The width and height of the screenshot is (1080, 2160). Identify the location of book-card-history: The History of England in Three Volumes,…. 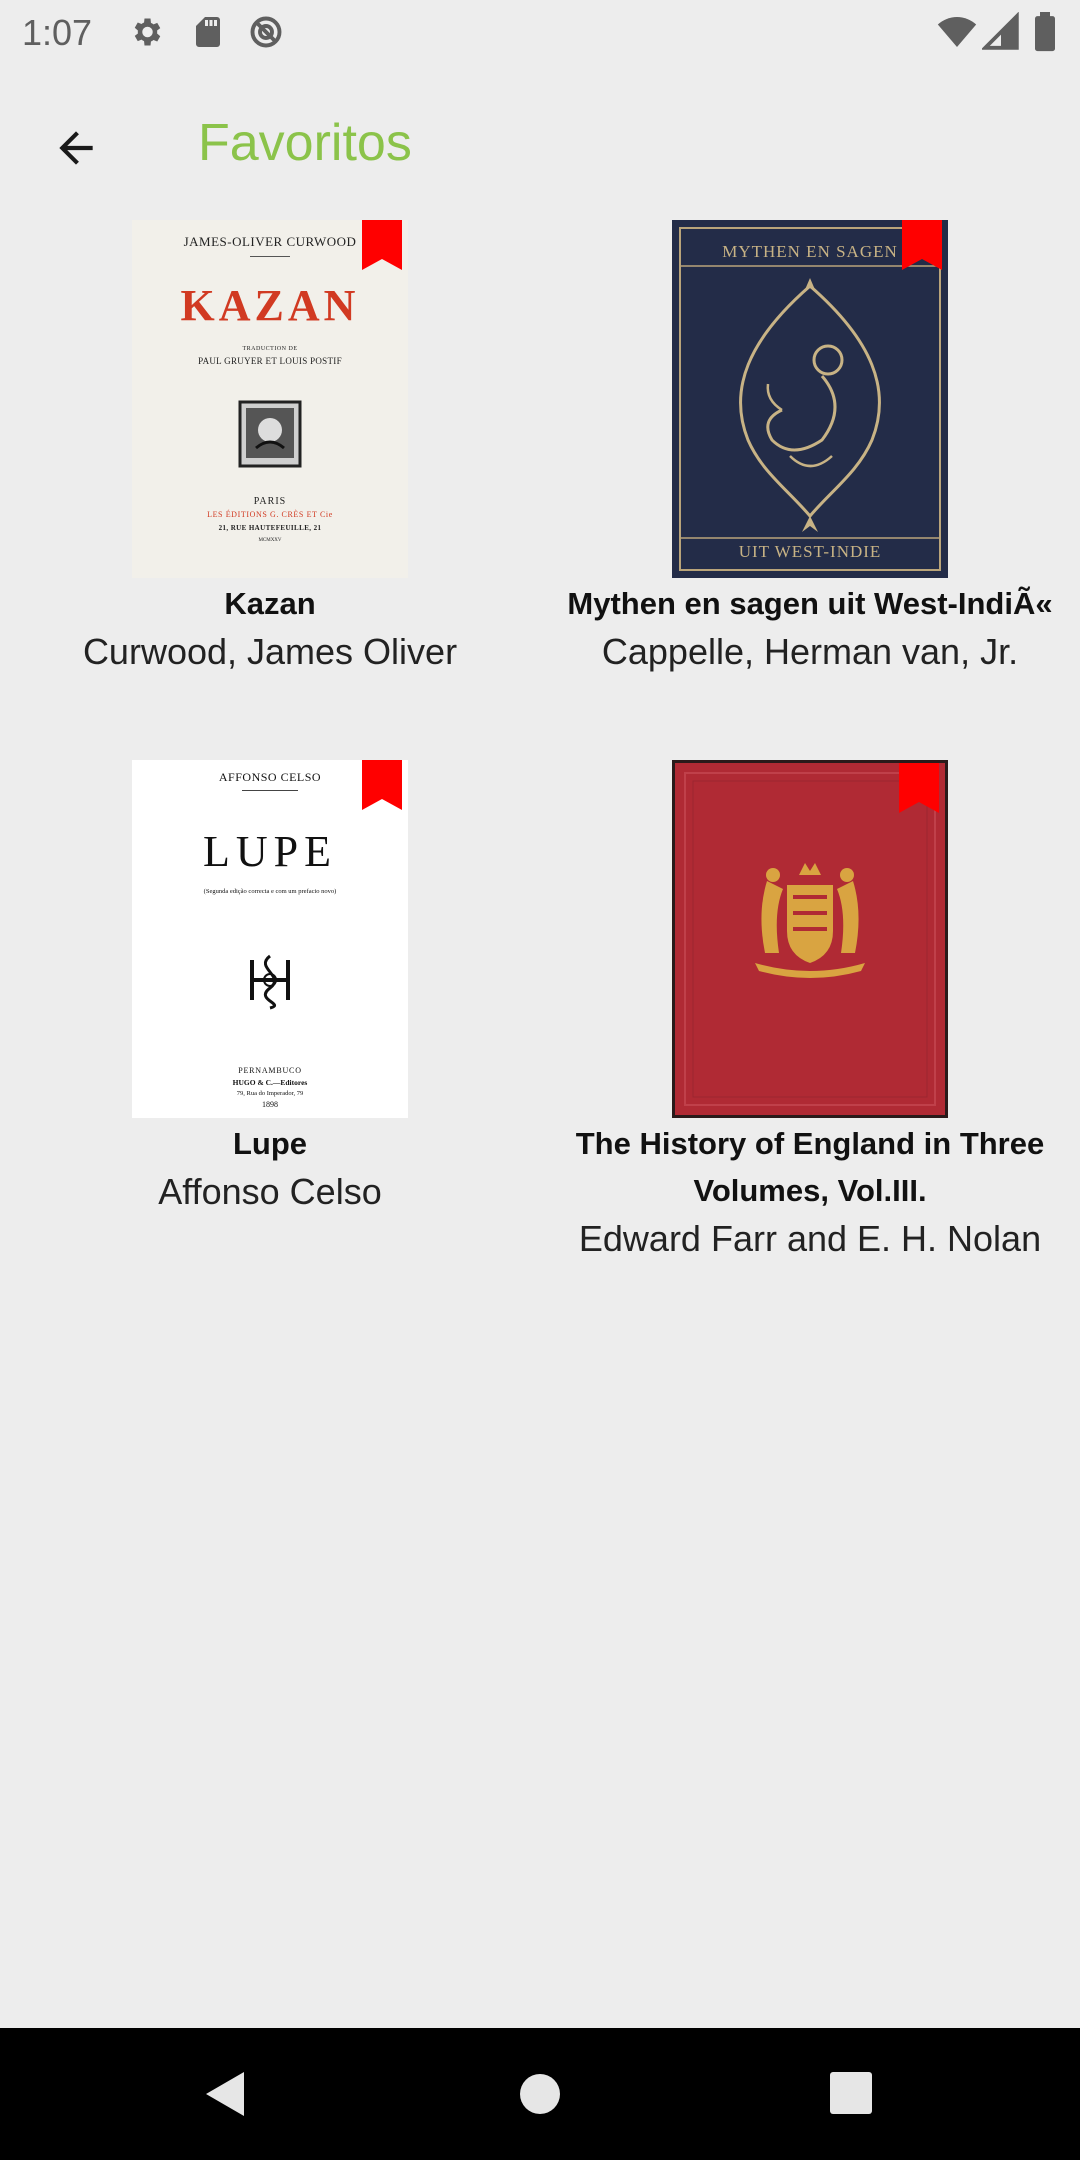
(810, 1012).